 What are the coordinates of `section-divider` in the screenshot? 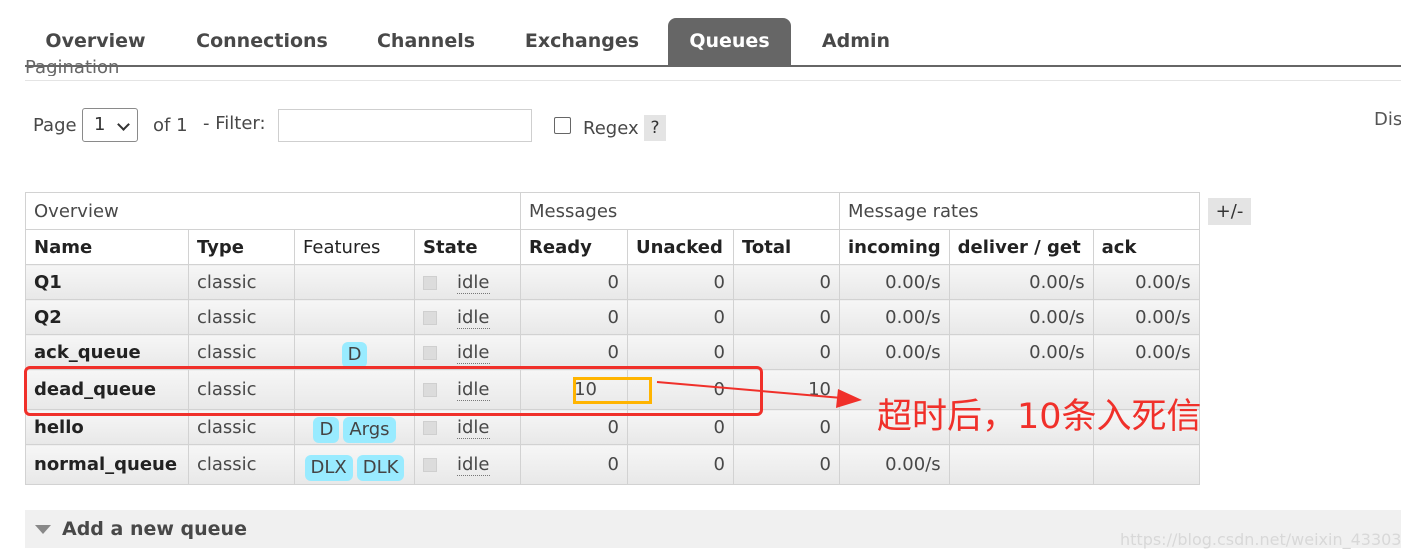 It's located at (713, 80).